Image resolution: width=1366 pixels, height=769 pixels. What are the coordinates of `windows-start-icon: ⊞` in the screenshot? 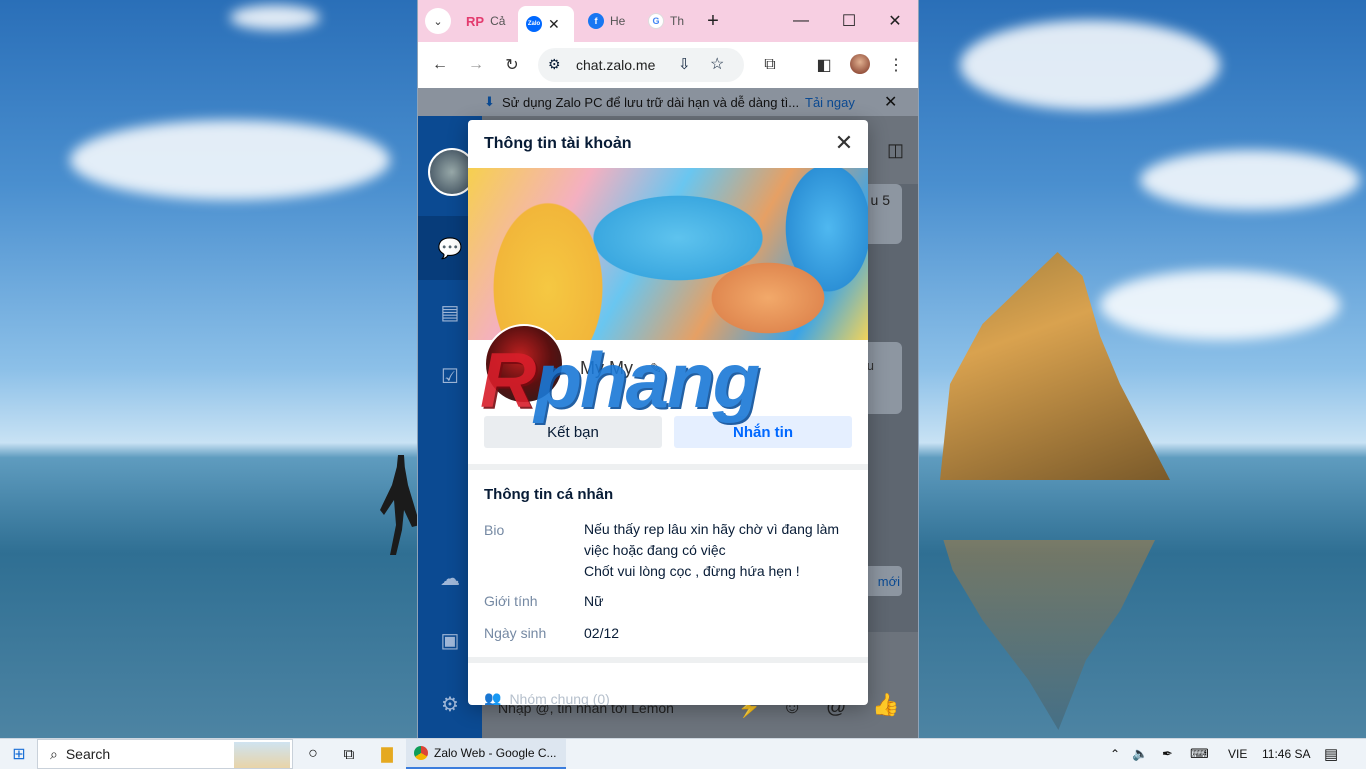 It's located at (19, 754).